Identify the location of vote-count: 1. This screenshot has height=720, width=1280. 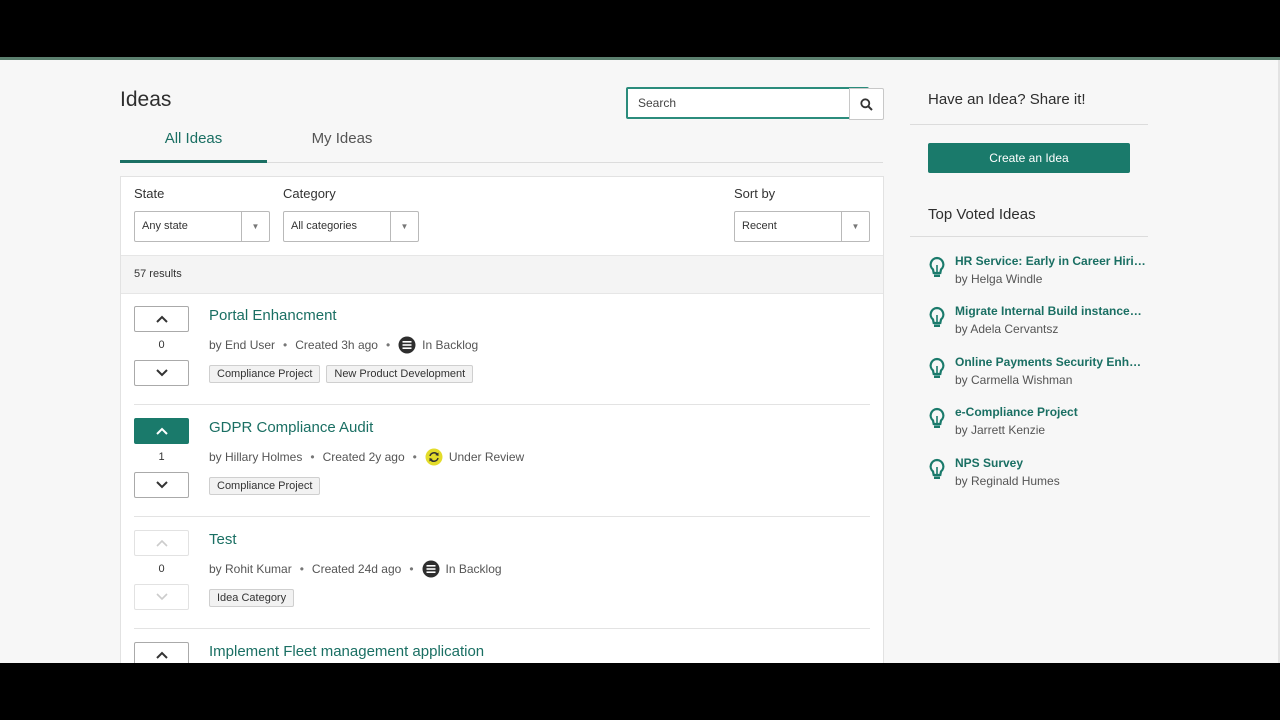
(161, 457).